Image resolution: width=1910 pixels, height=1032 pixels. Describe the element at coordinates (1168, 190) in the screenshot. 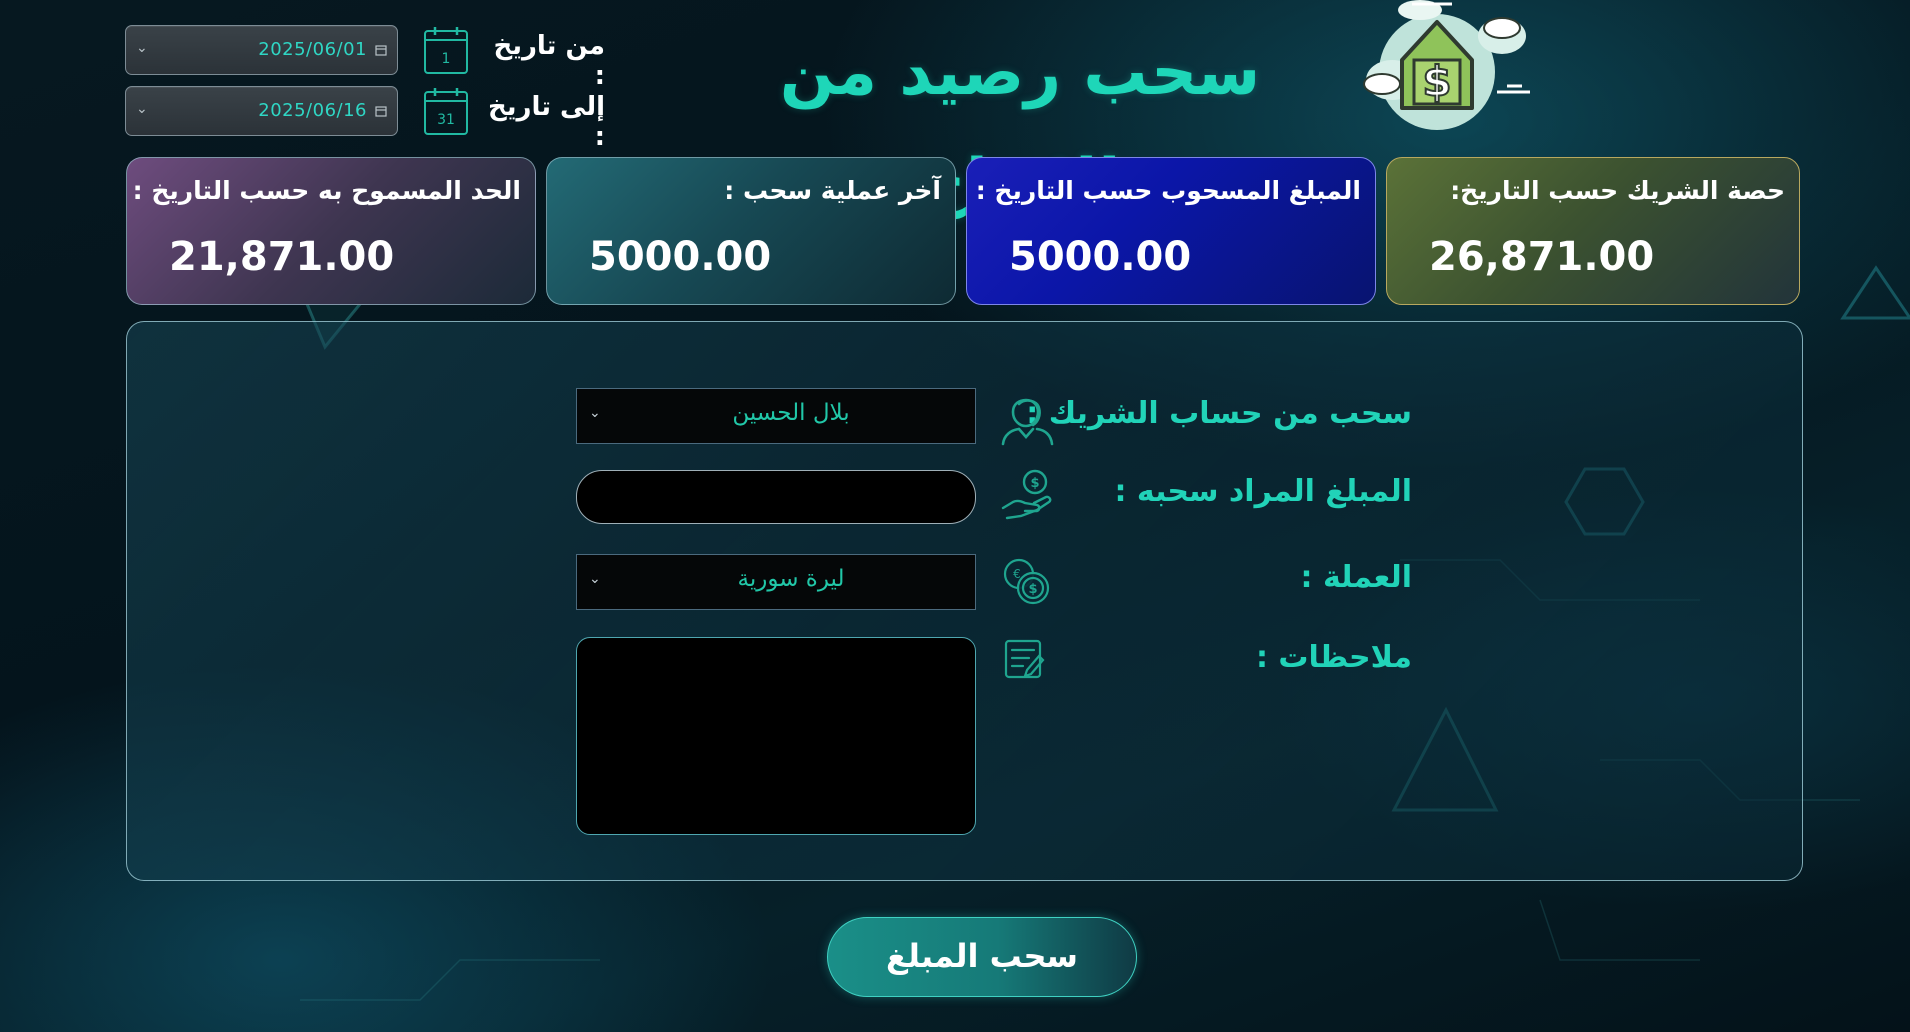

I see `withdrawn-amount-label: المبلغ المسحوب حسب التاريخ :` at that location.